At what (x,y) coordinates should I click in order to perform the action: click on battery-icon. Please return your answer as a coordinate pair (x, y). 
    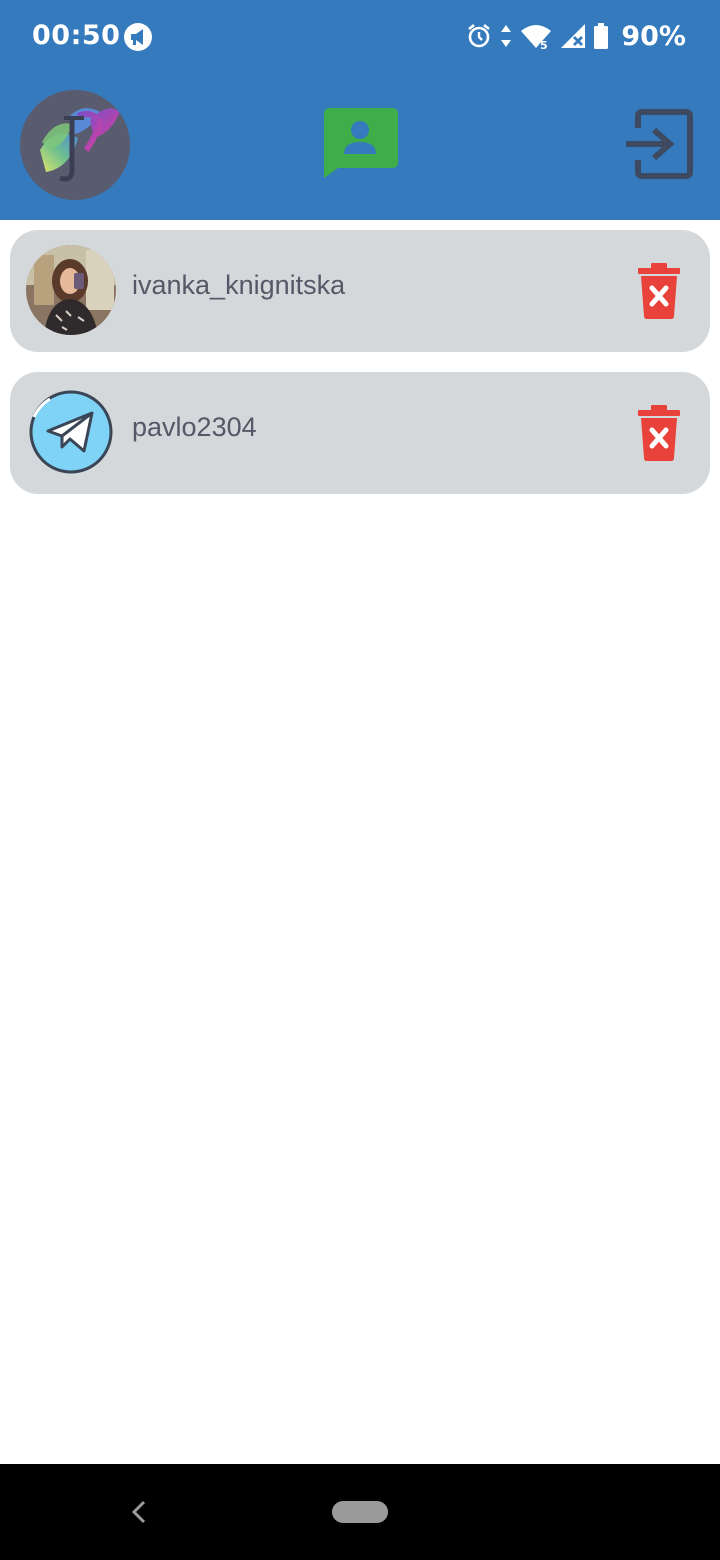
    Looking at the image, I should click on (601, 36).